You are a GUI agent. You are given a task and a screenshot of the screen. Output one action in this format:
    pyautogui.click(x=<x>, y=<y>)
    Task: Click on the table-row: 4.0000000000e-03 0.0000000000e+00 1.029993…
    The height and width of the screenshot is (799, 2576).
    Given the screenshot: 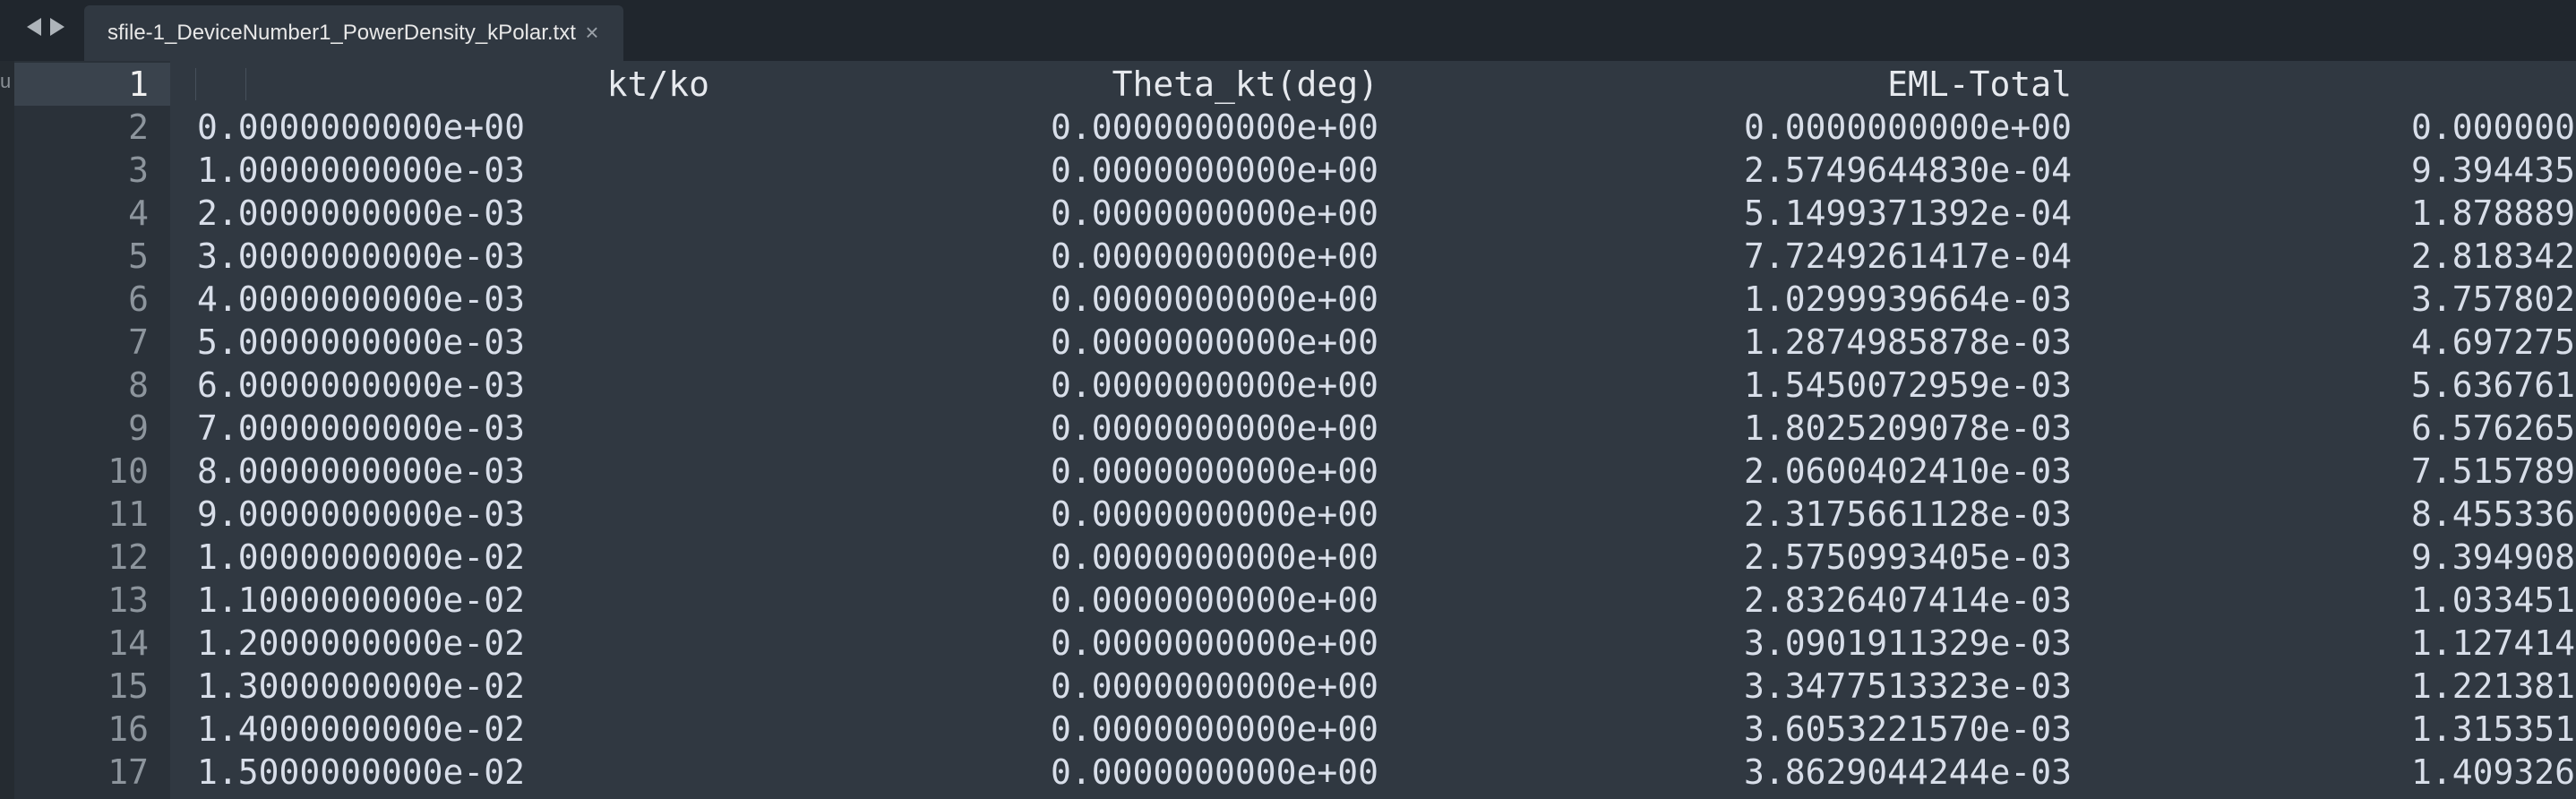 What is the action you would take?
    pyautogui.click(x=1373, y=299)
    